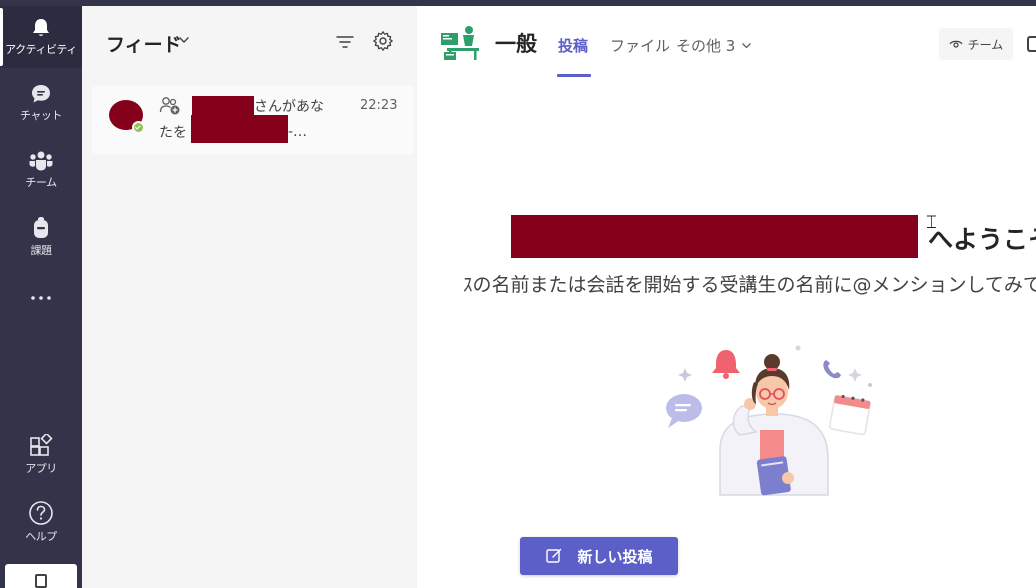  Describe the element at coordinates (982, 239) in the screenshot. I see `welcome-title: へようこそ` at that location.